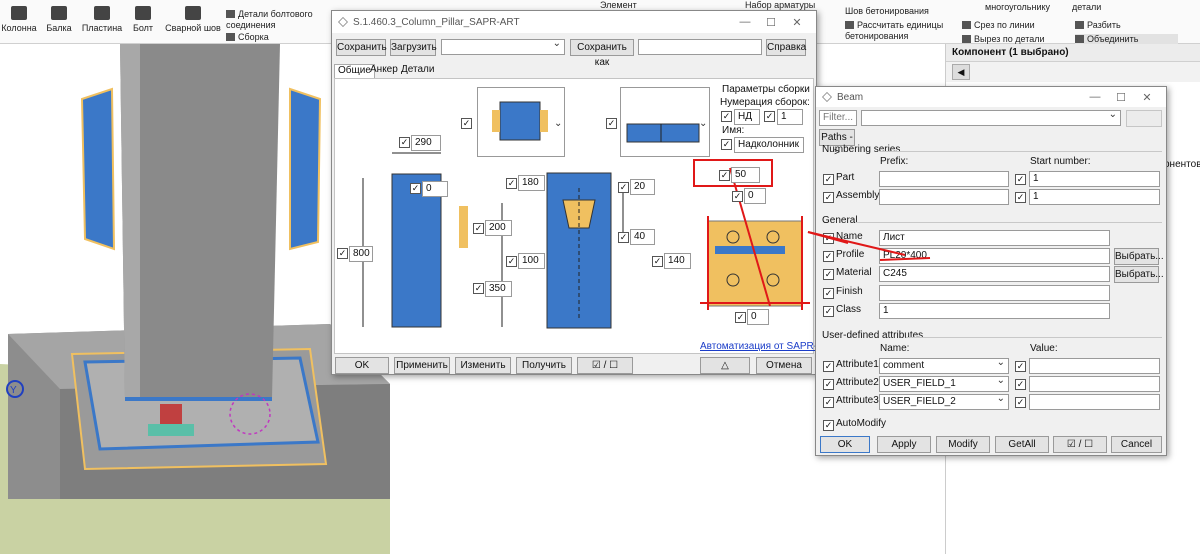 This screenshot has width=1200, height=554. What do you see at coordinates (828, 425) in the screenshot?
I see `automodify-checkbox: ✓` at bounding box center [828, 425].